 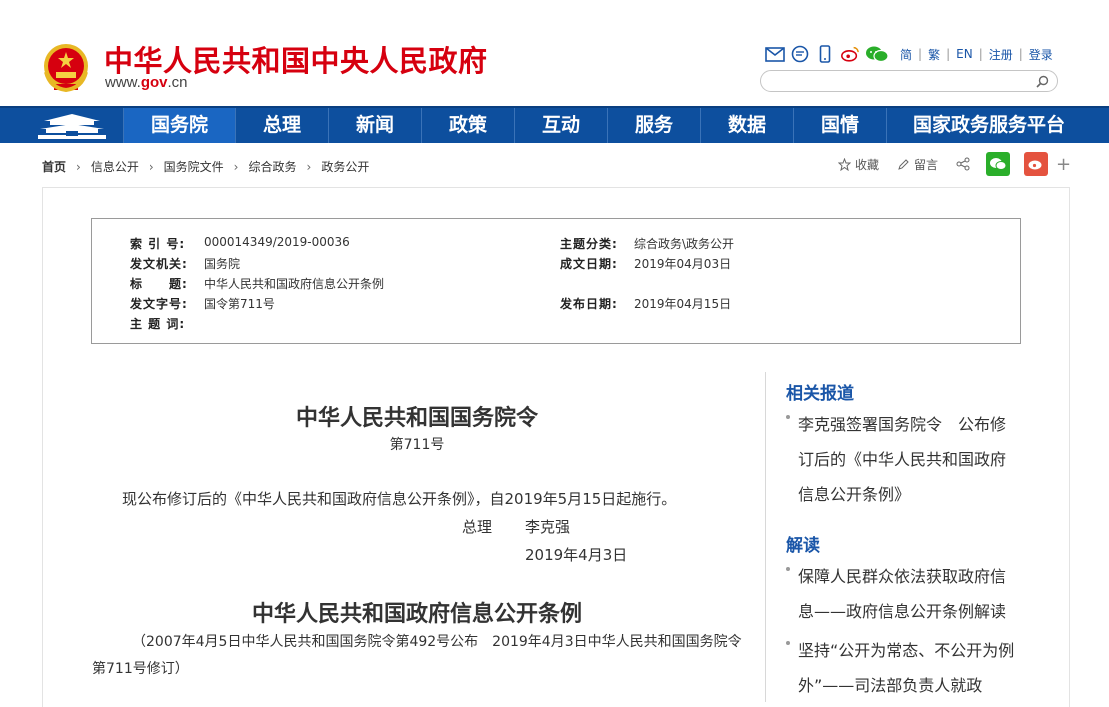 I want to click on breadcrumb: 首页 › 信息公开 › 国务院文件 › 综合政务 › 政务公开, so click(x=210, y=166).